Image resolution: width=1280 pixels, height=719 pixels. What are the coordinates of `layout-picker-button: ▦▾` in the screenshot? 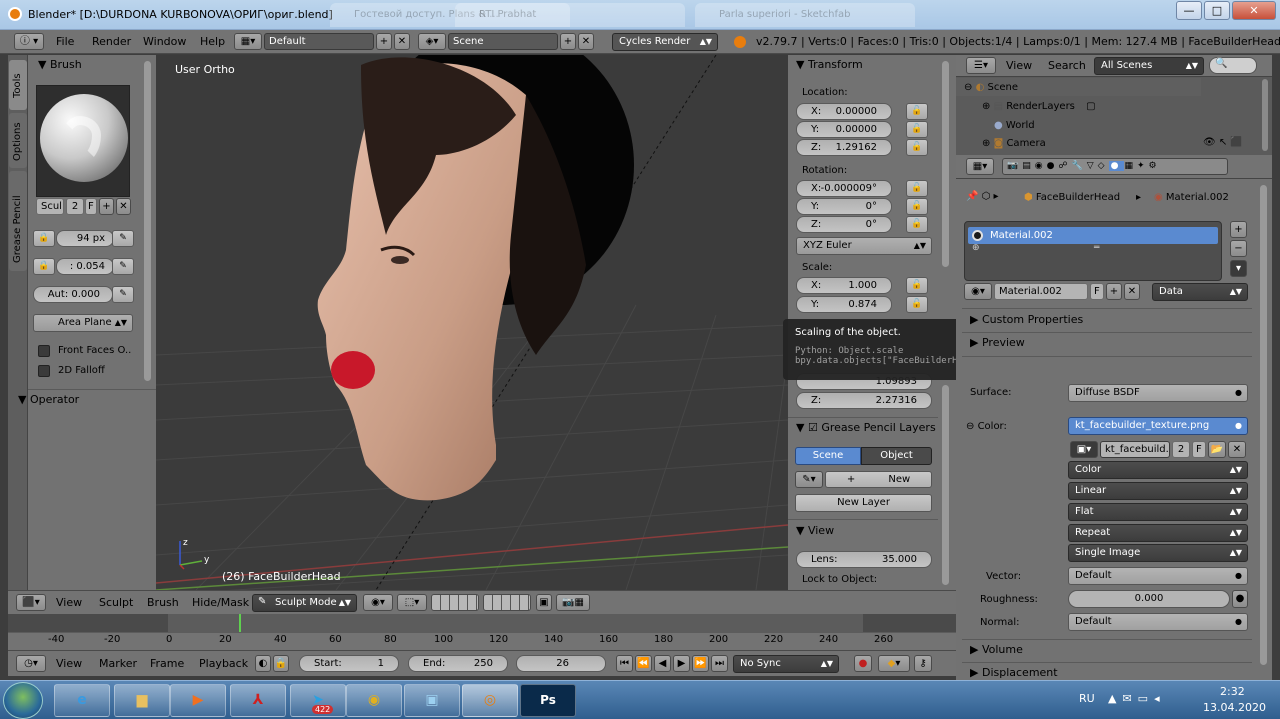 It's located at (248, 41).